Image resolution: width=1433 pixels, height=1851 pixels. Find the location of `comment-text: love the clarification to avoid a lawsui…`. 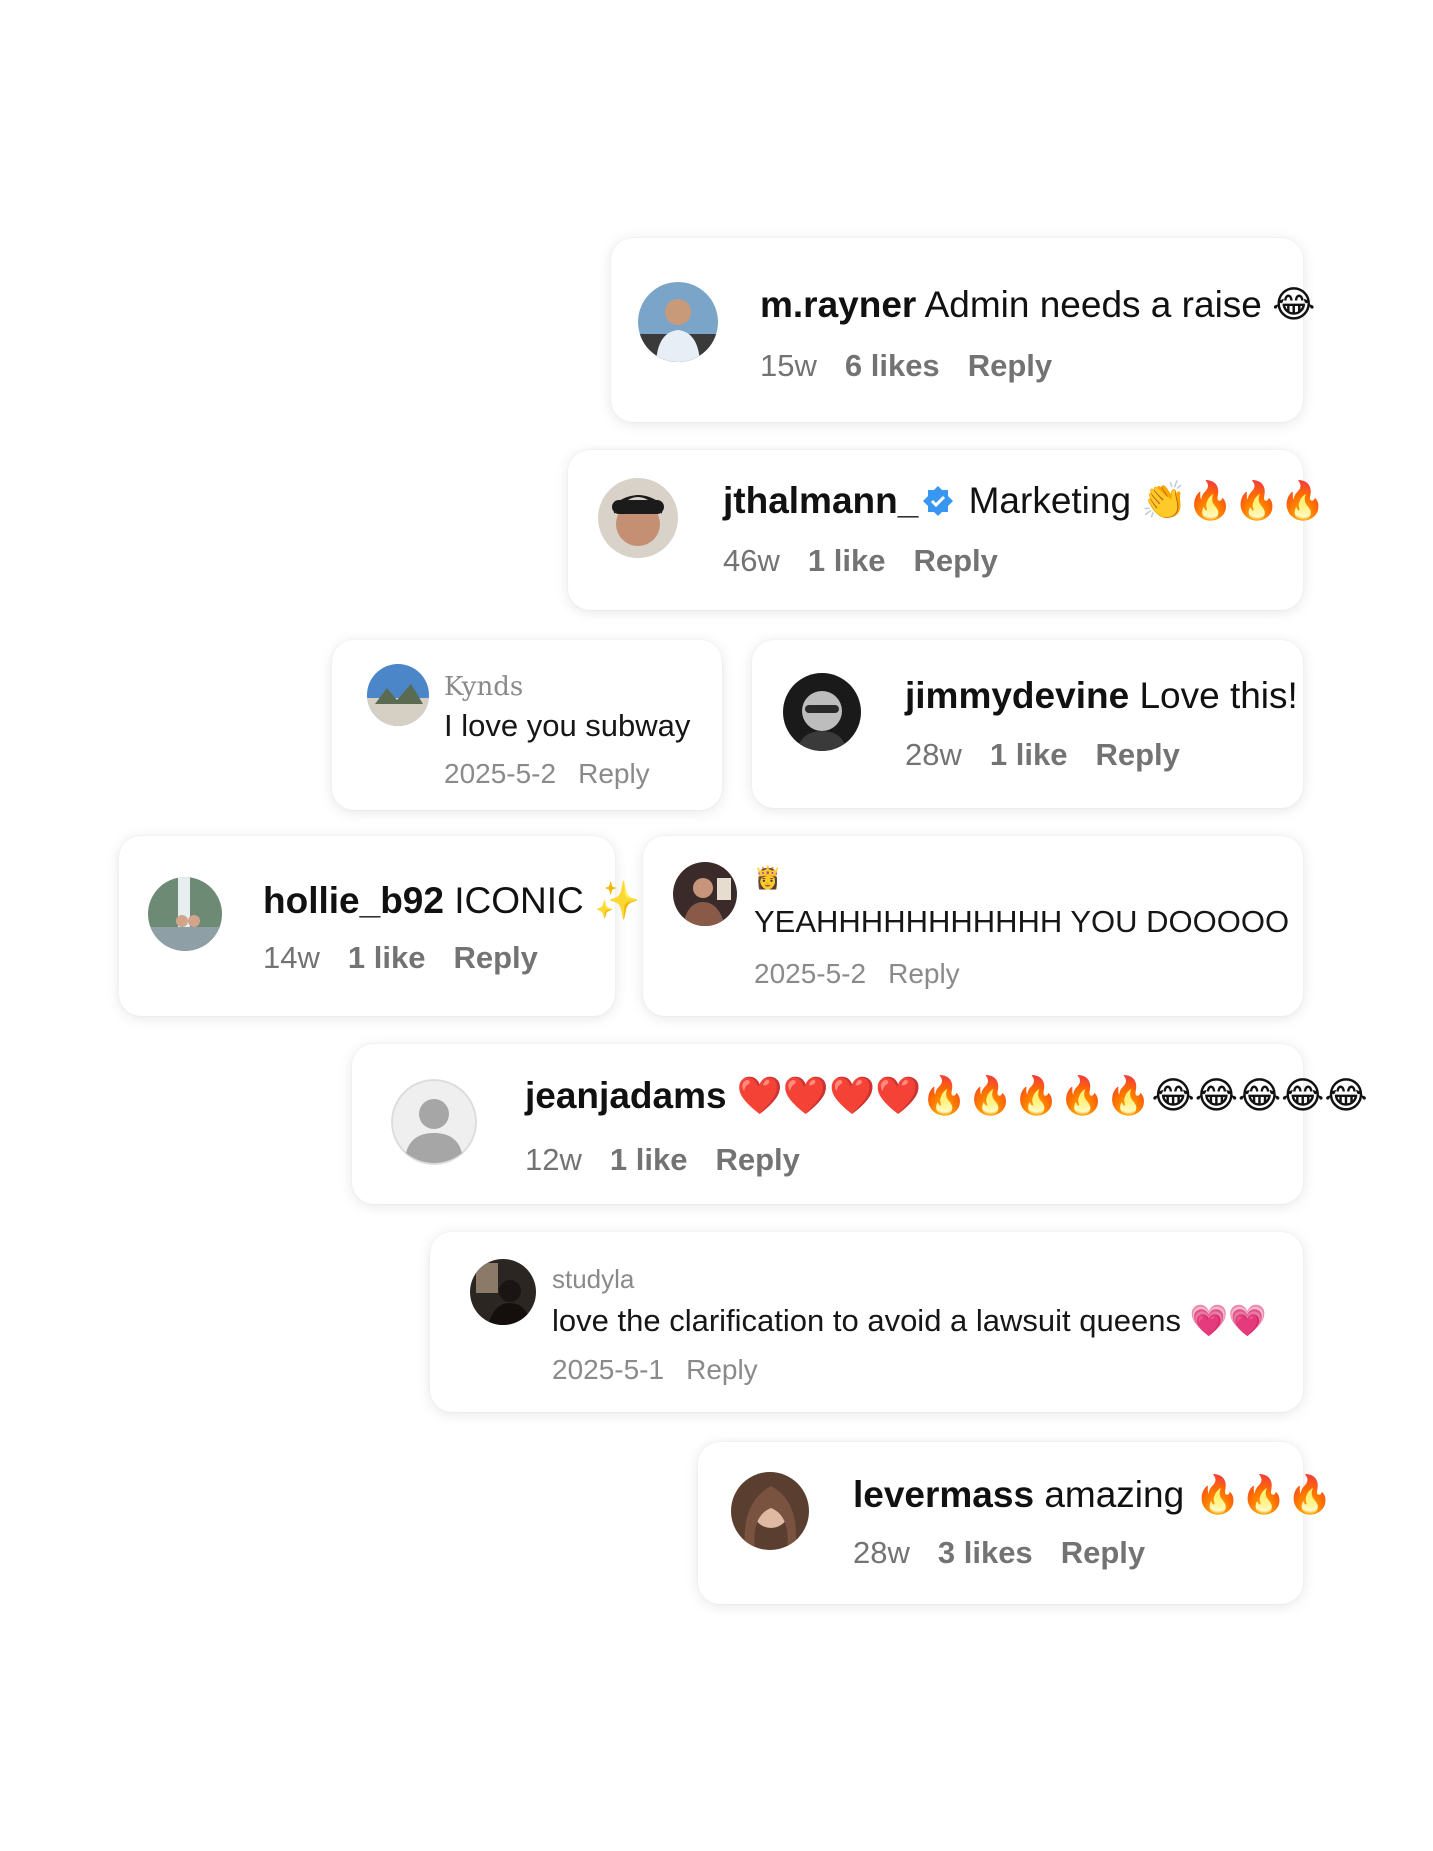

comment-text: love the clarification to avoid a lawsui… is located at coordinates (909, 1320).